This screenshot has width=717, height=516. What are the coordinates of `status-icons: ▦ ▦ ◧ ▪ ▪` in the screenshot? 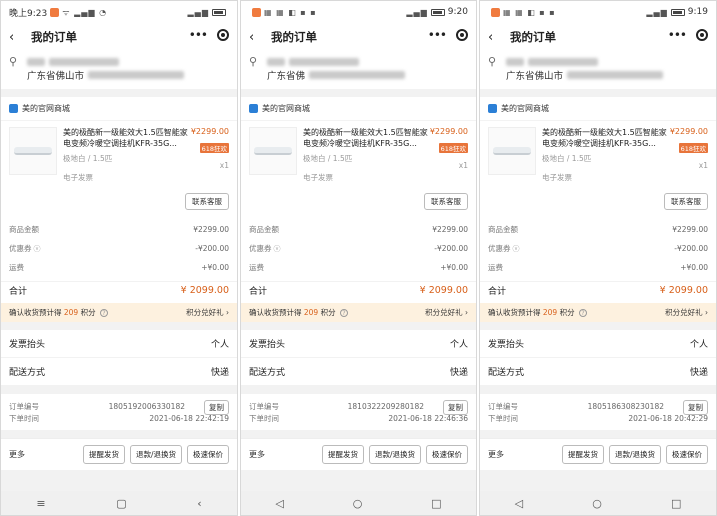 It's located at (529, 12).